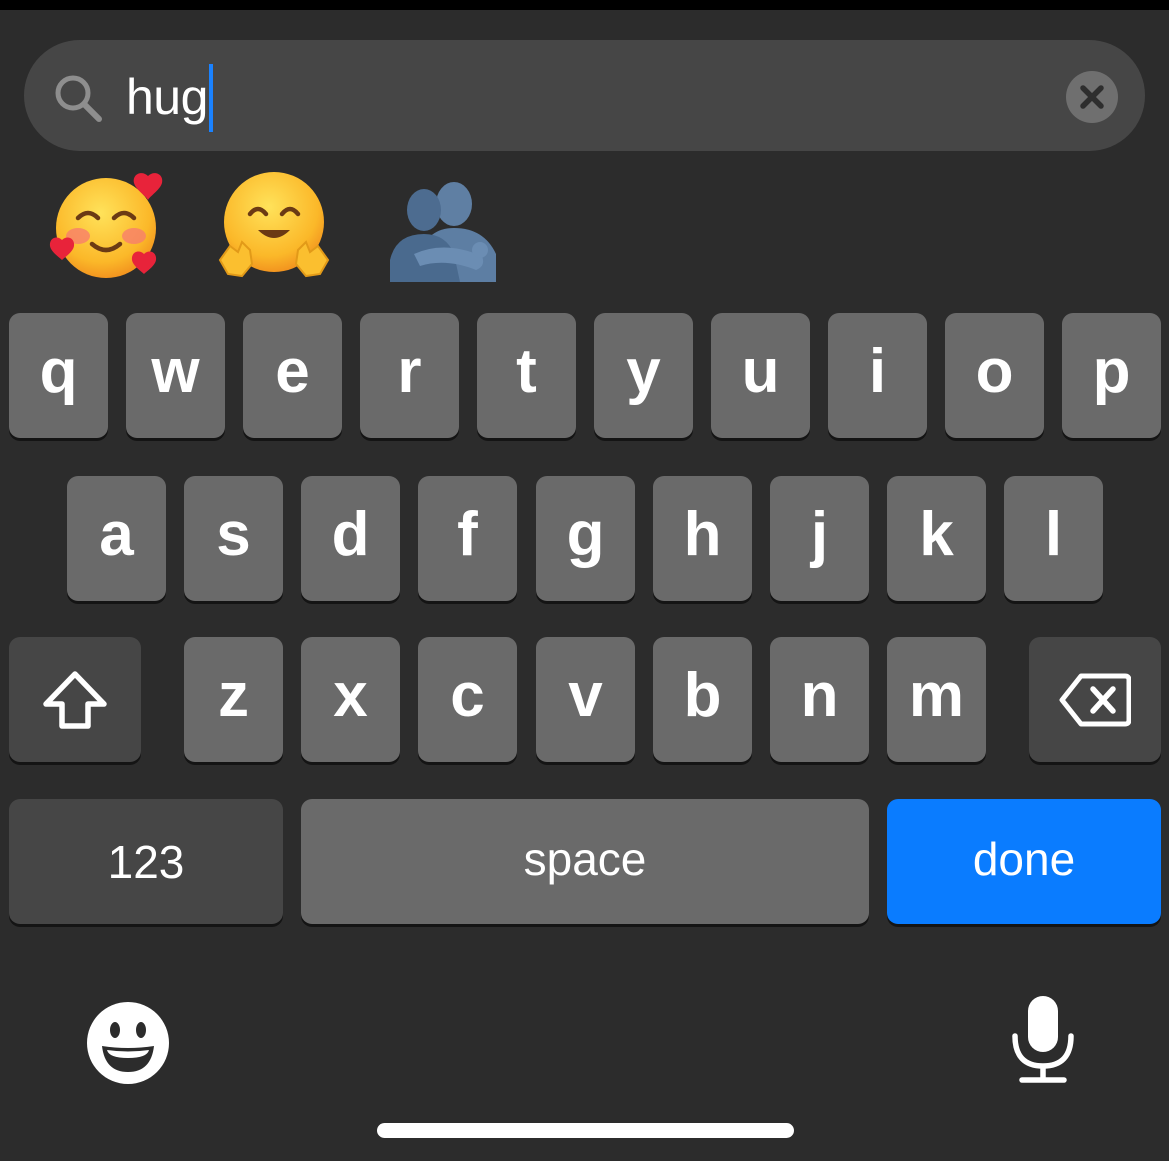 Image resolution: width=1169 pixels, height=1161 pixels. What do you see at coordinates (819, 699) in the screenshot?
I see `key-n: n` at bounding box center [819, 699].